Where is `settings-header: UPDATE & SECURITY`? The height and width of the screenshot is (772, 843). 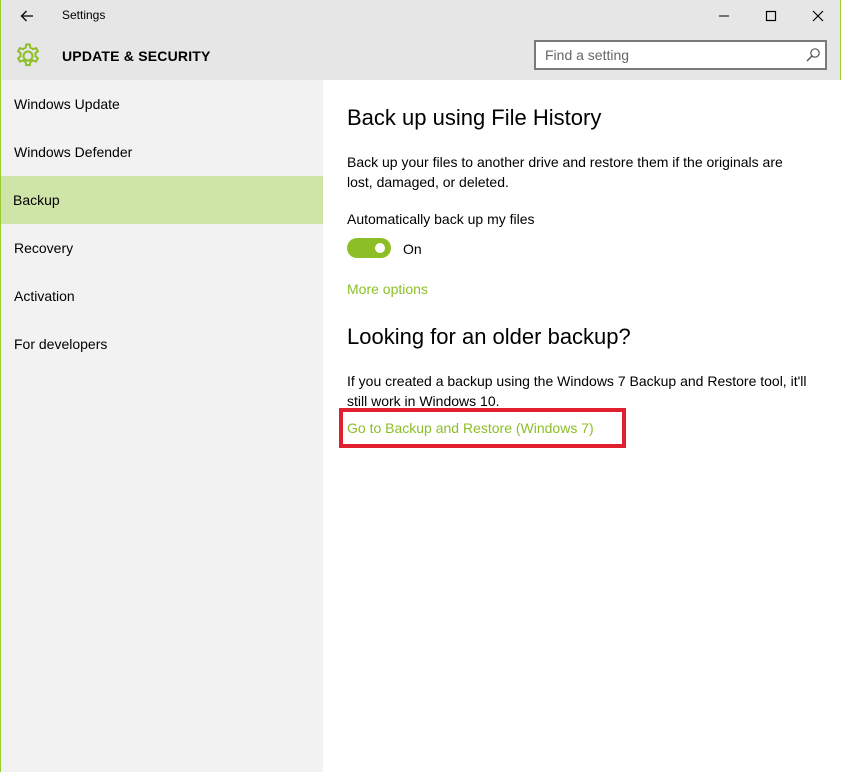
settings-header: UPDATE & SECURITY is located at coordinates (420, 56).